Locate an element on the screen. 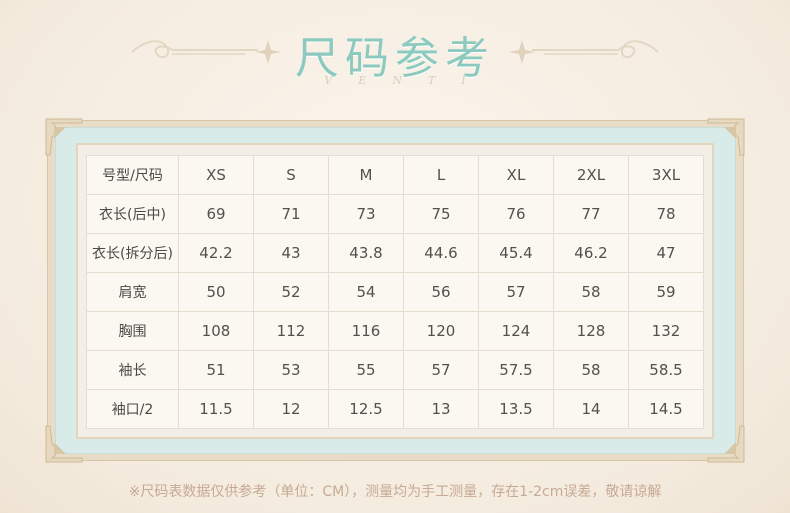 This screenshot has width=790, height=513. row-label: 袖长 is located at coordinates (132, 370).